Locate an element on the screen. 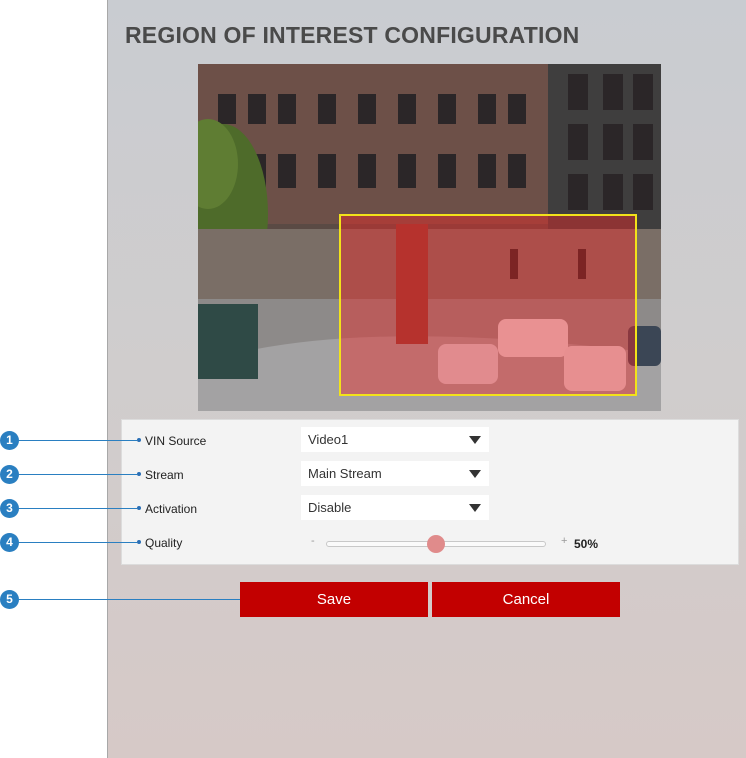  callout-4-badge: 4 is located at coordinates (9, 542).